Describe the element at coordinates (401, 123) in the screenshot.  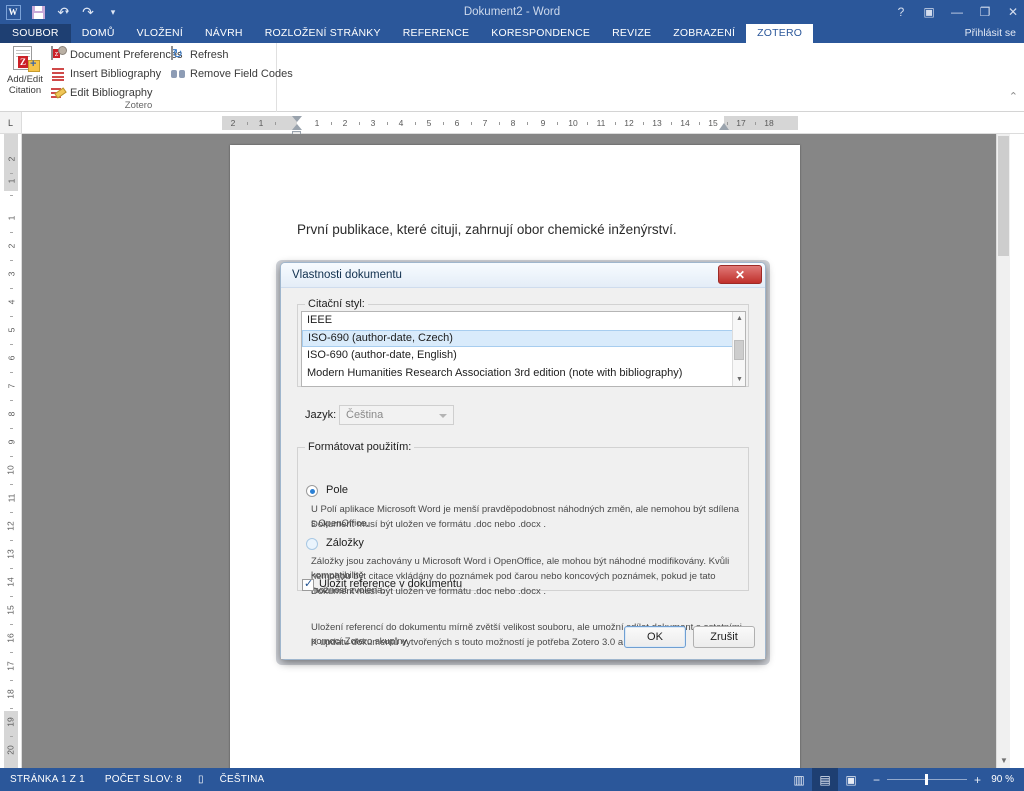
I see `ruler-number: 4` at that location.